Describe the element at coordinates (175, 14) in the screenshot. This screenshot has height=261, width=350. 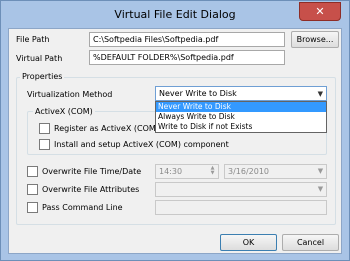
I see `dialog-title: Virtual File Edit Dialog` at that location.